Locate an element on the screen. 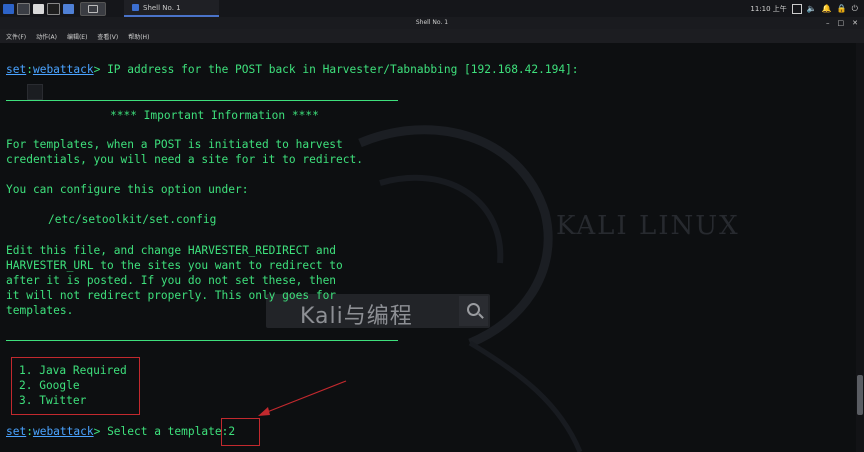 The height and width of the screenshot is (452, 864). notification-icon: 🔔 is located at coordinates (827, 8).